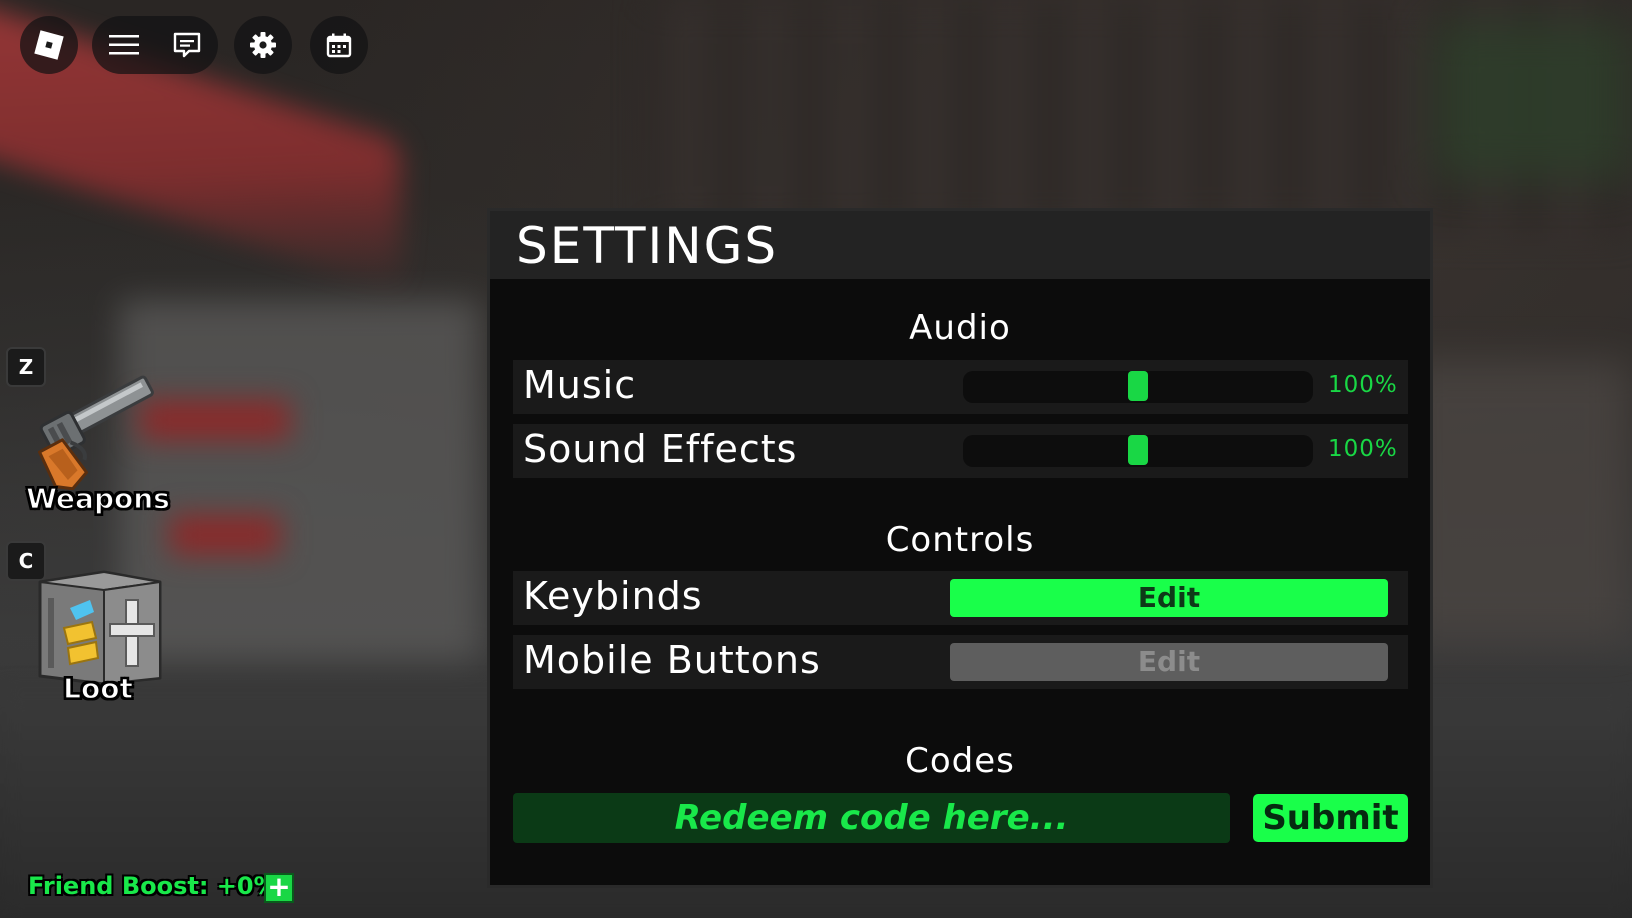 This screenshot has height=918, width=1632. I want to click on sound-effects-slider-handle, so click(1138, 450).